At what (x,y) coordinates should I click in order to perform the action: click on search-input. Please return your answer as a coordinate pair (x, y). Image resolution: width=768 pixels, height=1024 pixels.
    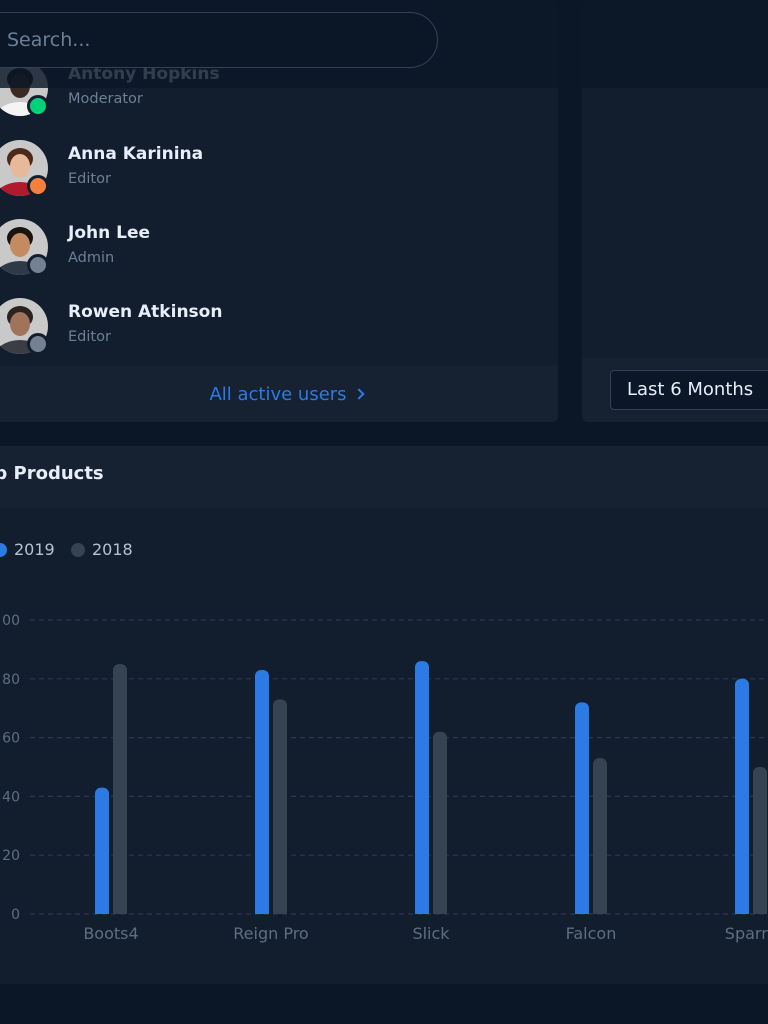
    Looking at the image, I should click on (207, 40).